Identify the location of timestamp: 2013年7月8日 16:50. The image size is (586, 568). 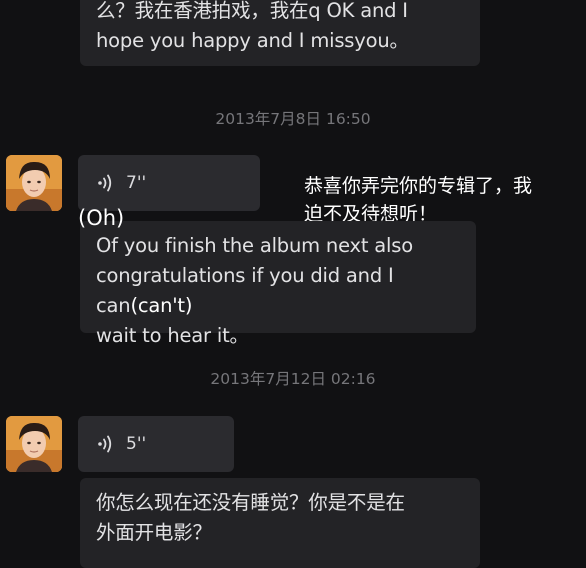
(293, 119).